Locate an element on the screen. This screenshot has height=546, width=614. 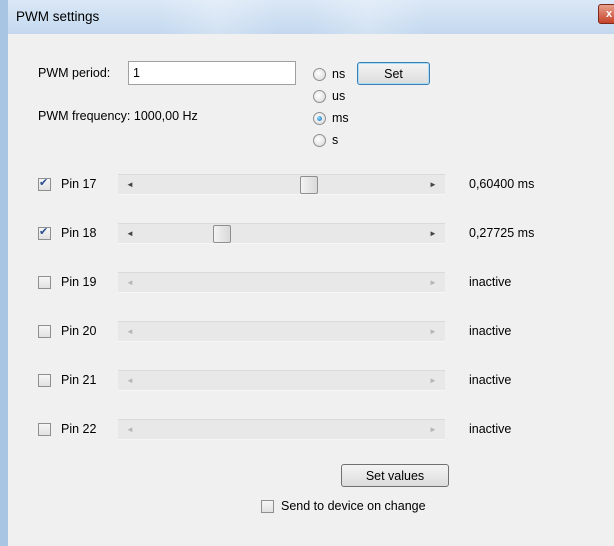
pin-row-17: Pin 17◄►0,60400 ms is located at coordinates (308, 186).